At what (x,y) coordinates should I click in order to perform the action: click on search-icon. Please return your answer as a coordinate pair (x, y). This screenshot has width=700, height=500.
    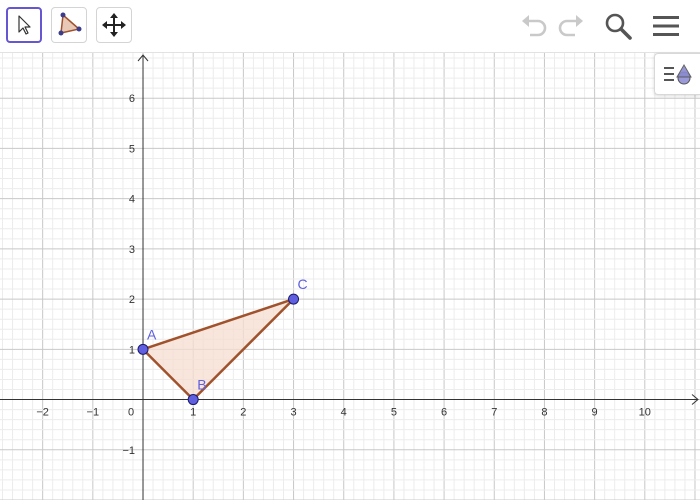
    Looking at the image, I should click on (618, 26).